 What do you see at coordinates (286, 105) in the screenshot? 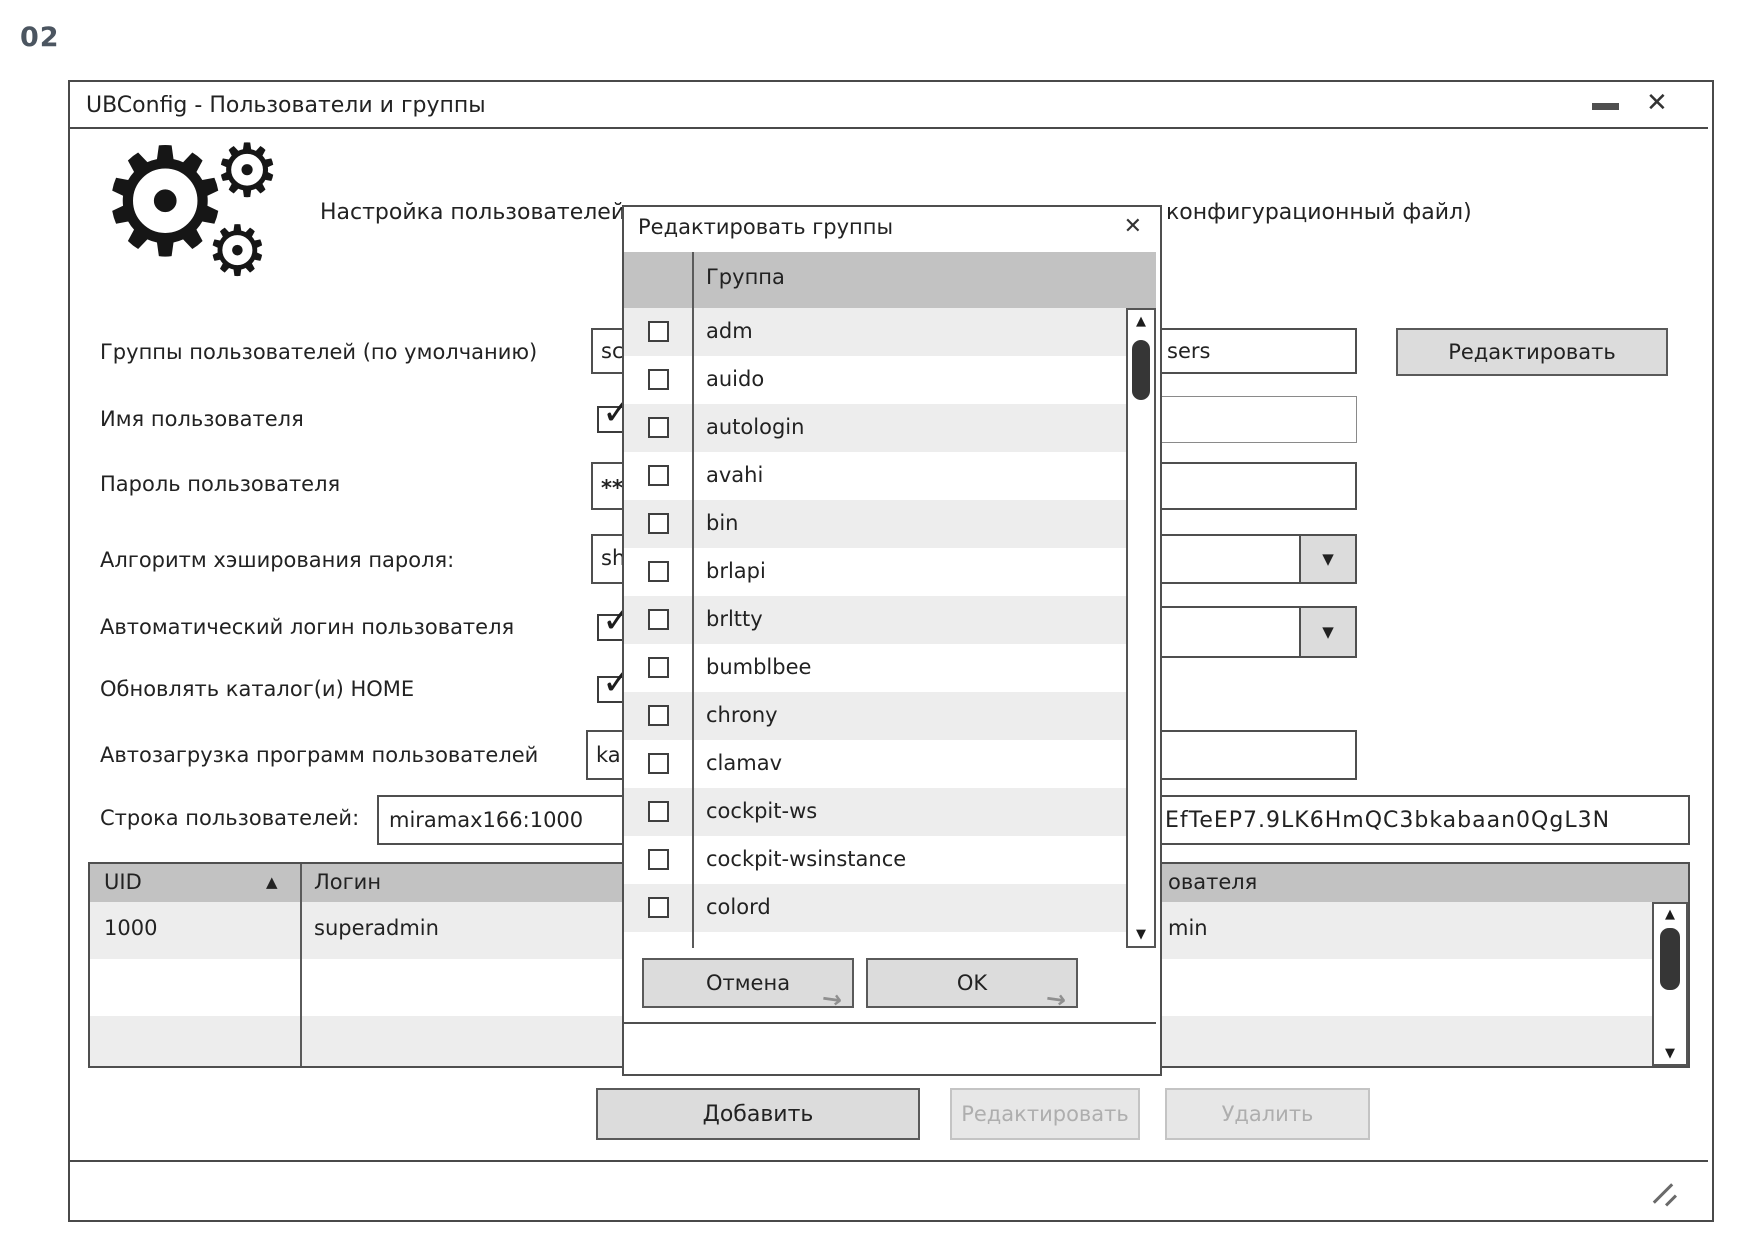
I see `window-title: UBConfig - Пользователи и группы` at bounding box center [286, 105].